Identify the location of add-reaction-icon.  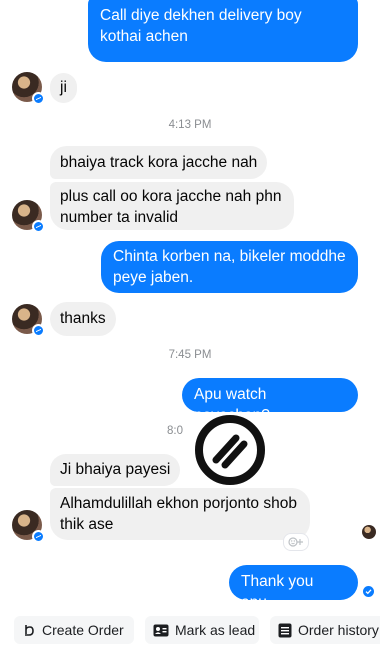
(296, 542).